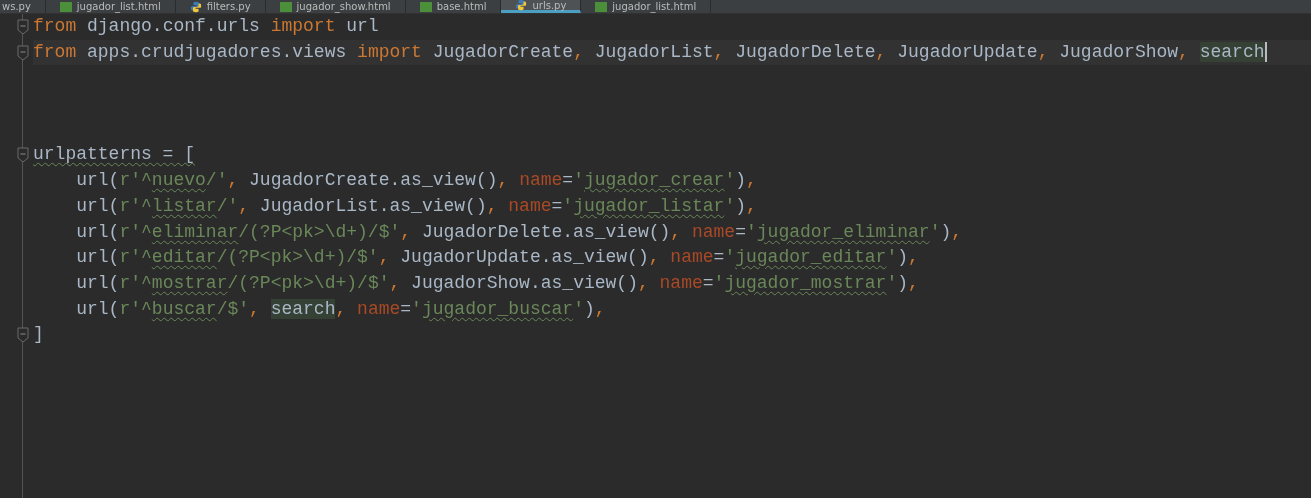  What do you see at coordinates (497, 282) in the screenshot?
I see `code-line: url(r'^mostrar/(?P<pk>\d+)/$', JugadorShow.as_view(), name='jugador_mostrar'),` at bounding box center [497, 282].